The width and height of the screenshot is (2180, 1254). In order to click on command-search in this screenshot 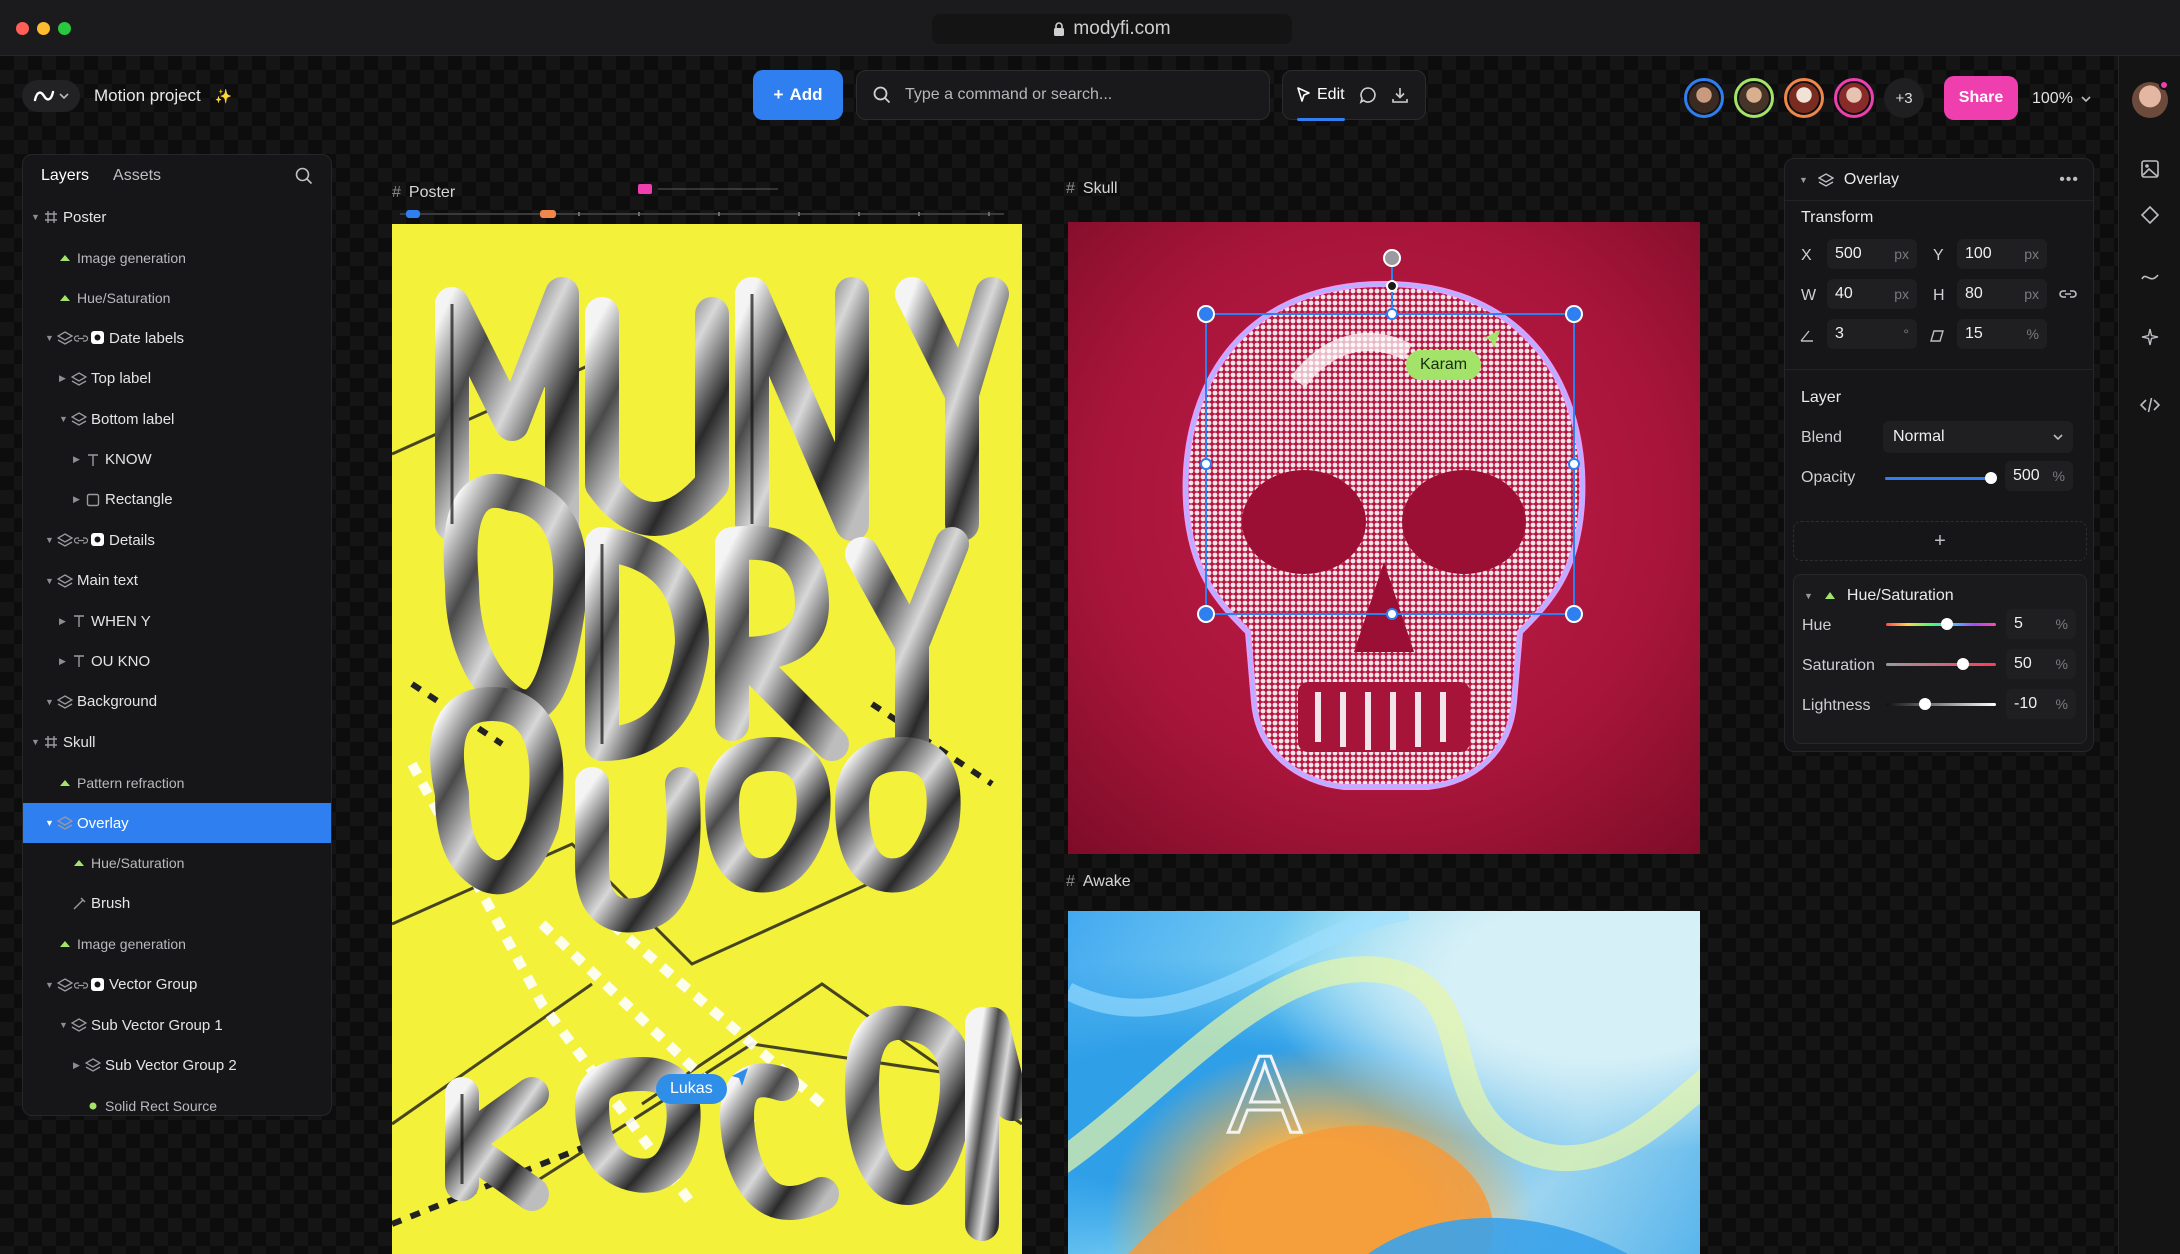, I will do `click(1063, 95)`.